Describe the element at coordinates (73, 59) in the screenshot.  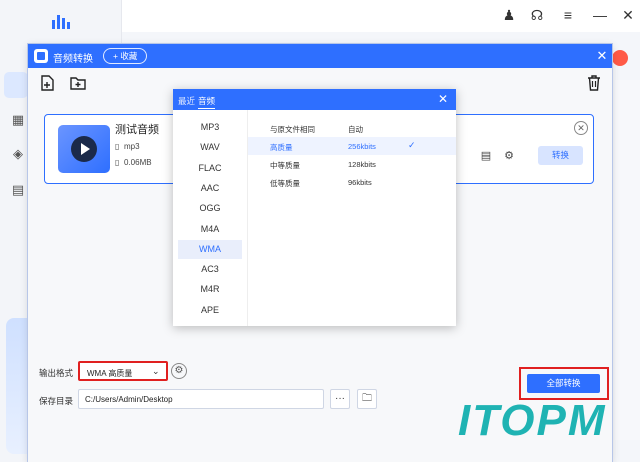
I see `dialog-title: 音频转换` at that location.